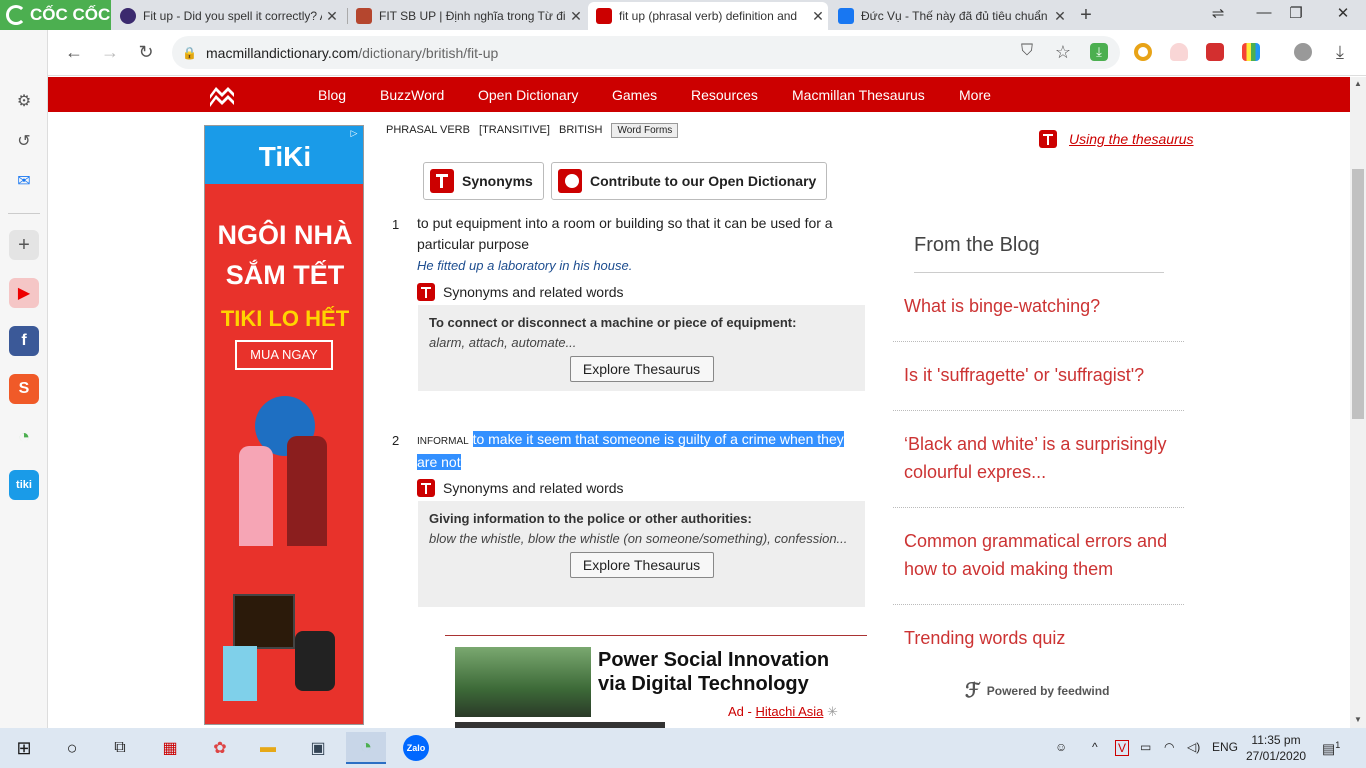 The height and width of the screenshot is (768, 1366). What do you see at coordinates (146, 52) in the screenshot?
I see `reload-button: ↻` at bounding box center [146, 52].